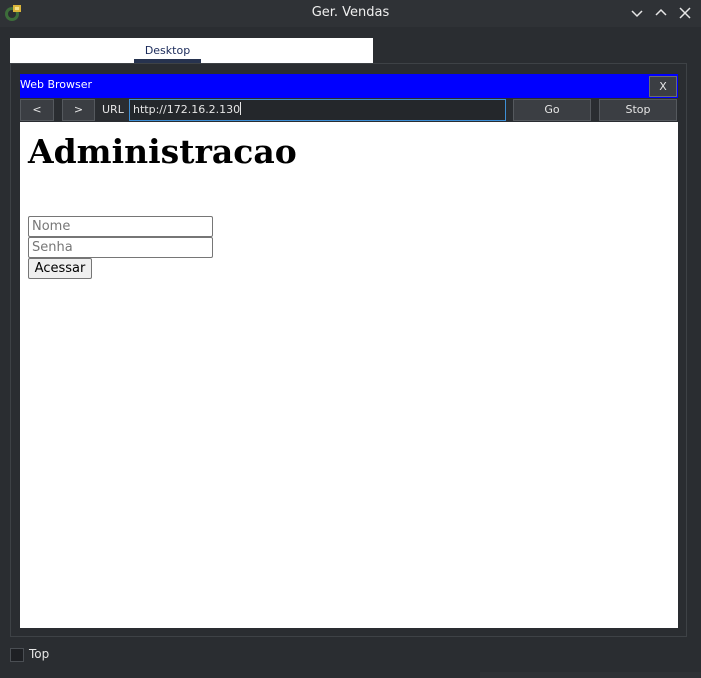 The width and height of the screenshot is (701, 678). Describe the element at coordinates (78, 110) in the screenshot. I see `forward-button: >` at that location.